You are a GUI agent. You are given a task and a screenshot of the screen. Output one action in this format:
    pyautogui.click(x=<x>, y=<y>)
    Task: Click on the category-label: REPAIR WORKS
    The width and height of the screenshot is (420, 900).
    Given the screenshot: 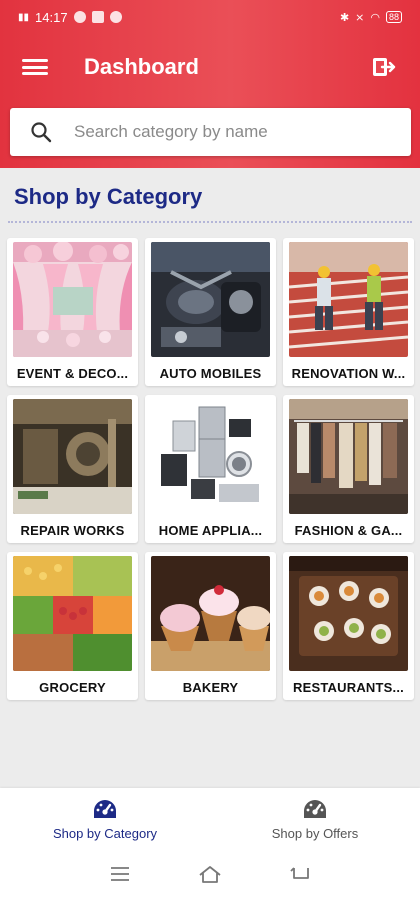 What is the action you would take?
    pyautogui.click(x=72, y=530)
    